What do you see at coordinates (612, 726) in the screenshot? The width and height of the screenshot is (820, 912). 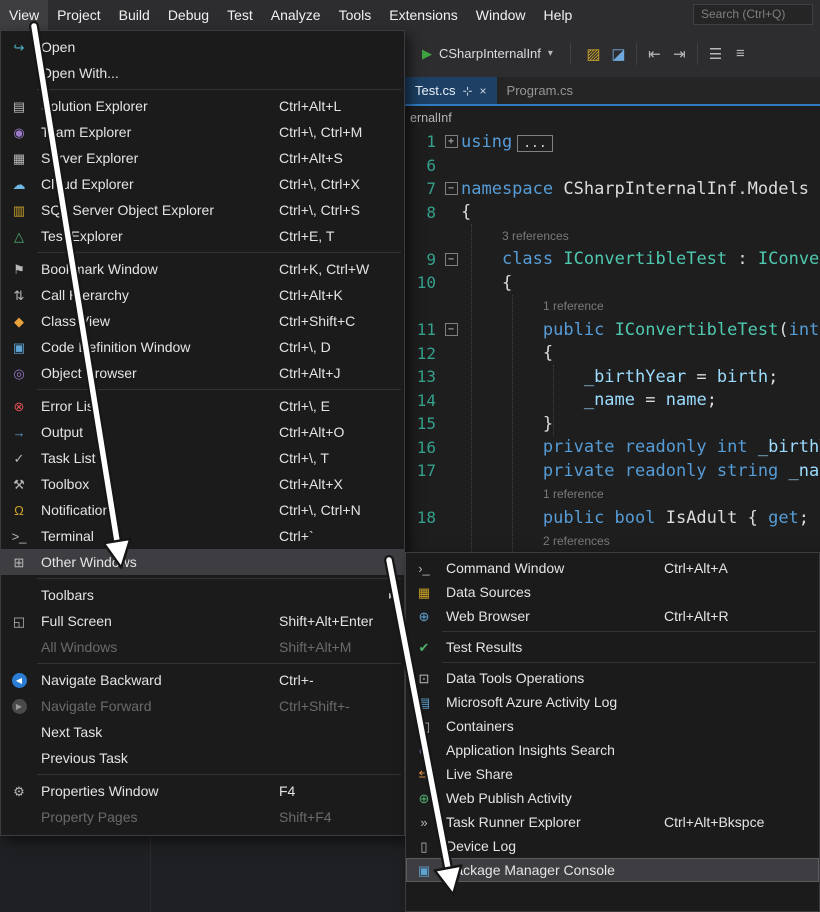 I see `menu-item-containers: ◫ Containers` at bounding box center [612, 726].